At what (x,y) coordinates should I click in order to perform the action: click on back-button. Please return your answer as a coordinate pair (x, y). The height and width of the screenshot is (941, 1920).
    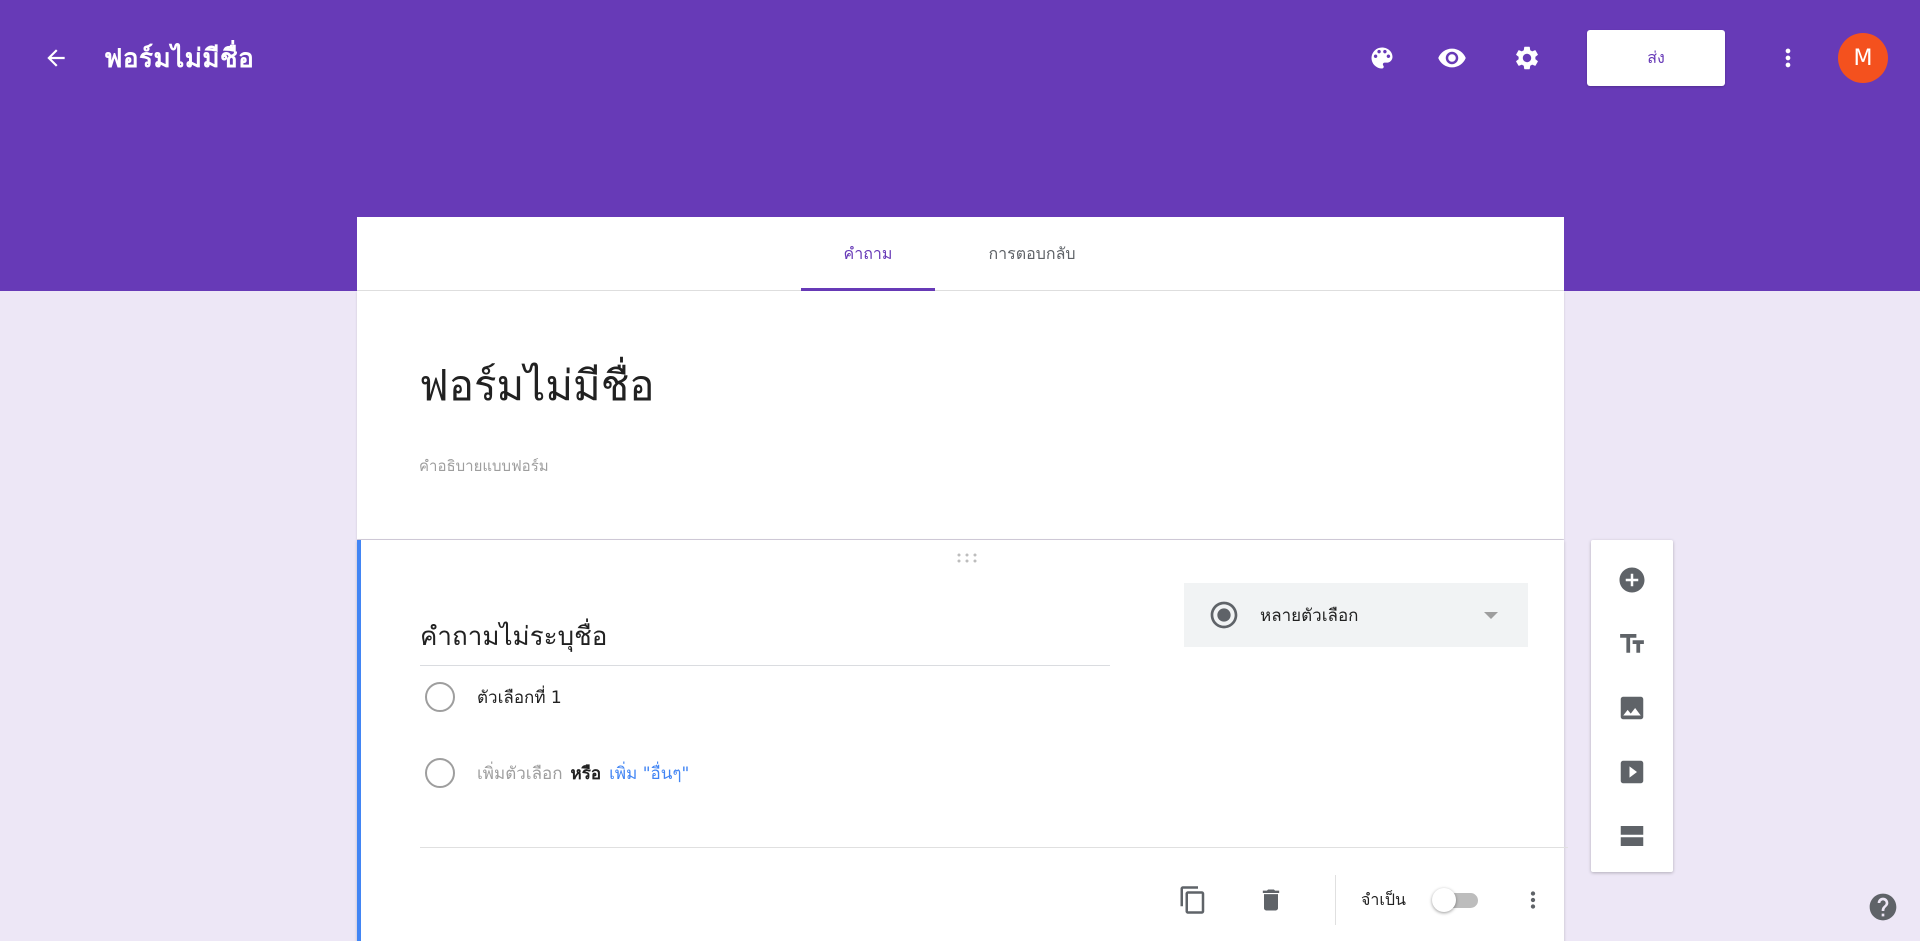
    Looking at the image, I should click on (56, 58).